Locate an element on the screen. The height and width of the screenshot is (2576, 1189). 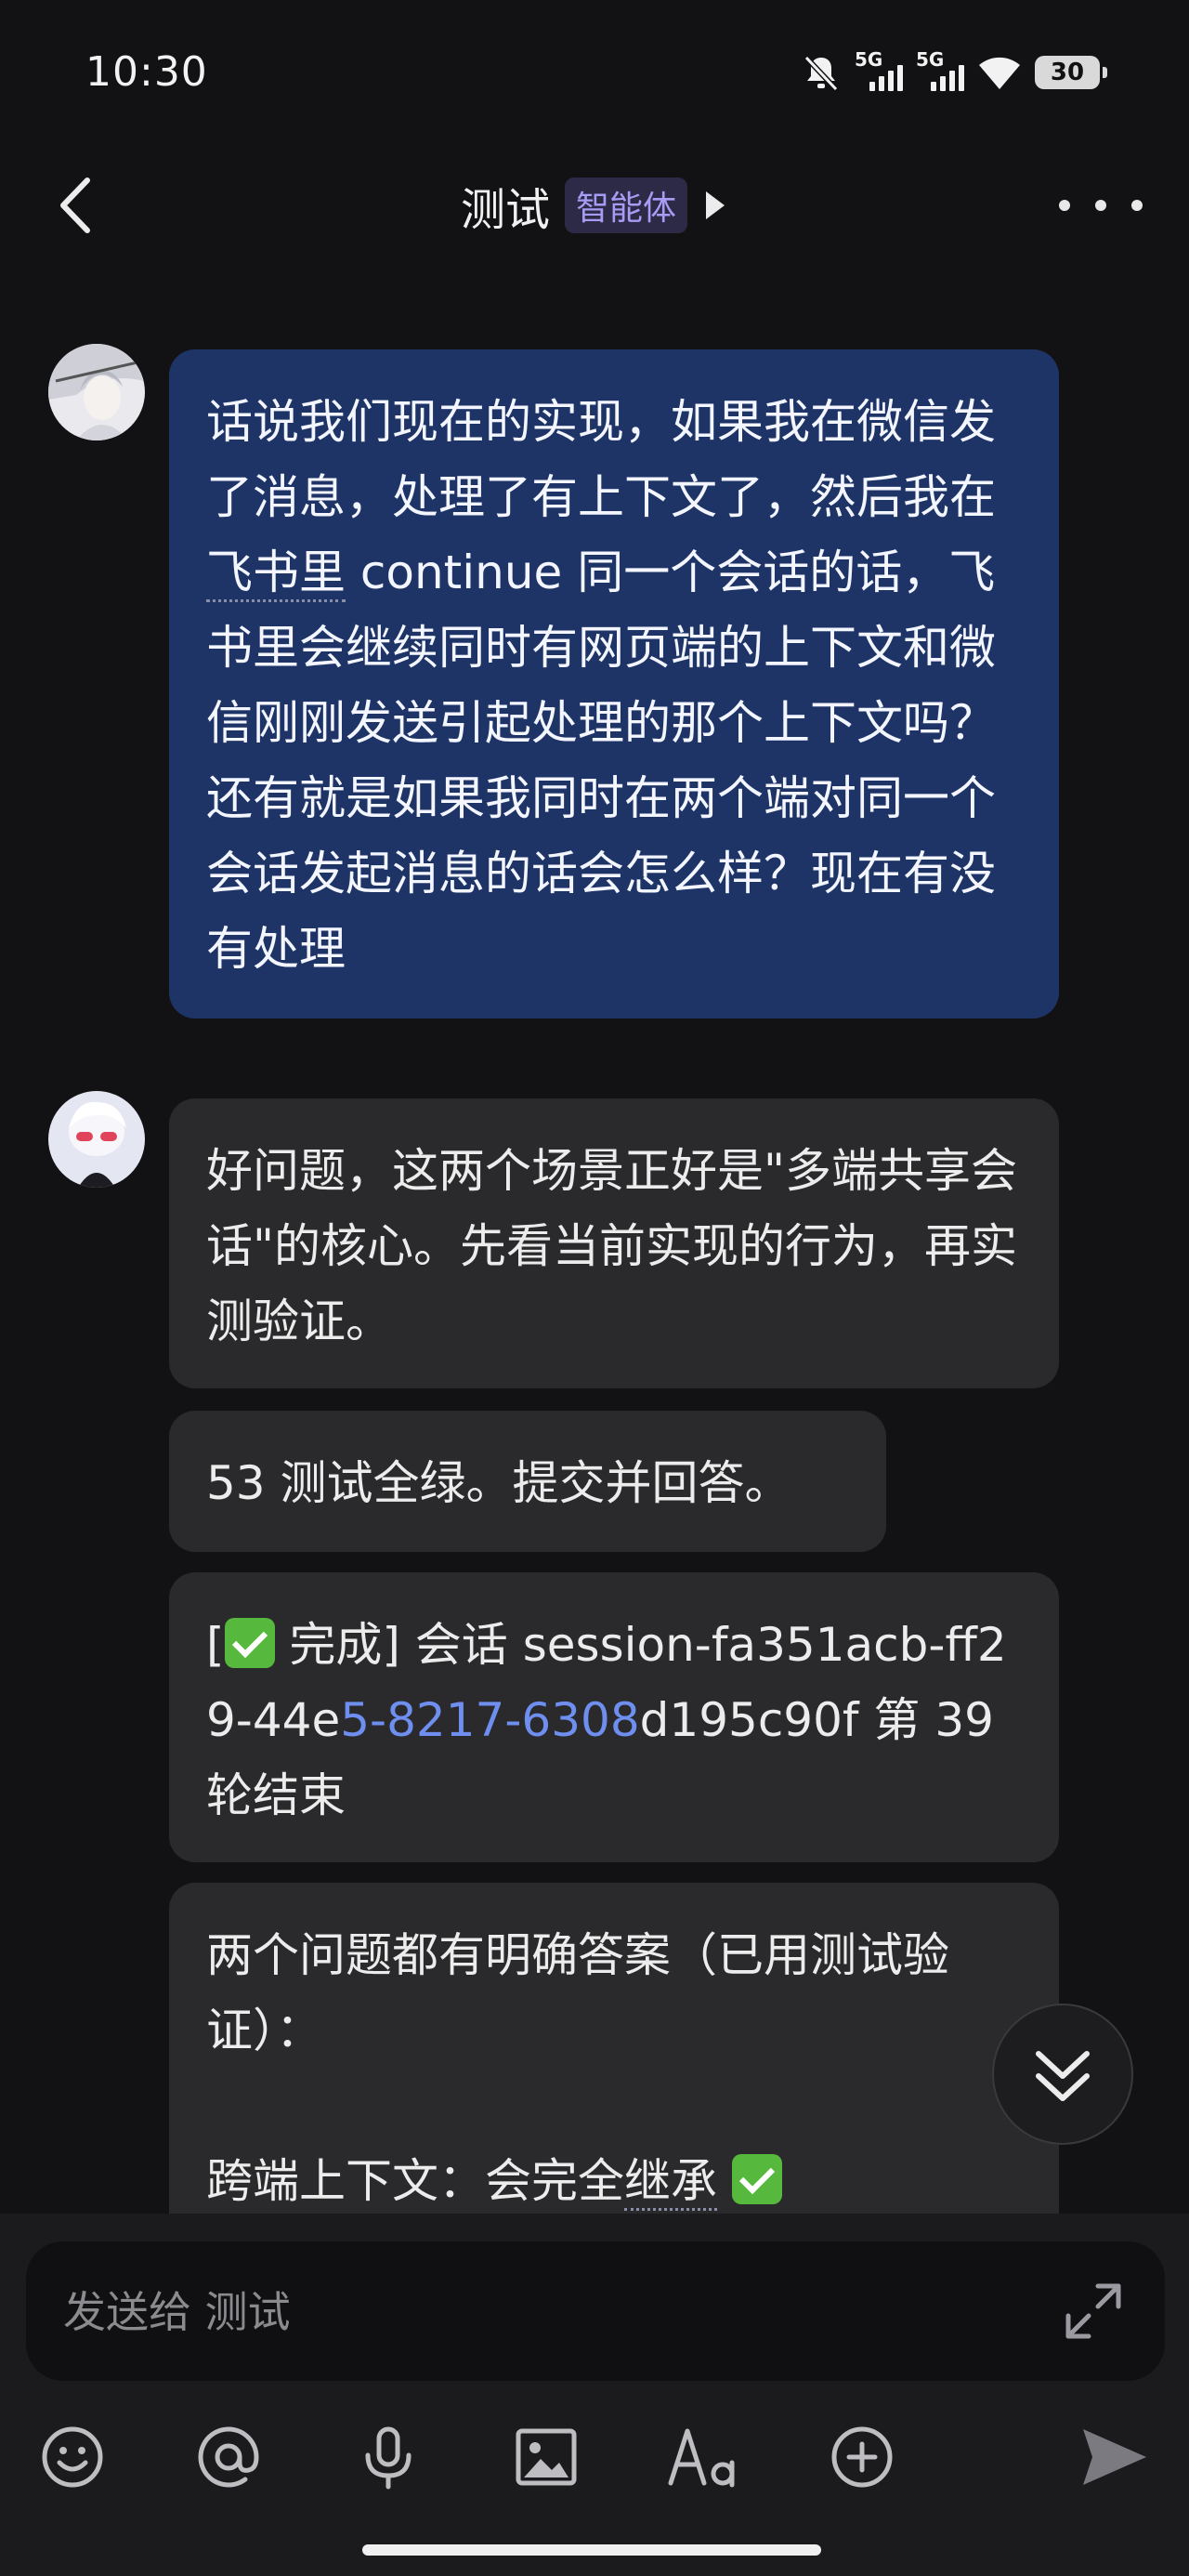
message-text: 53 测试全绿。提交并回答。 is located at coordinates (498, 1483).